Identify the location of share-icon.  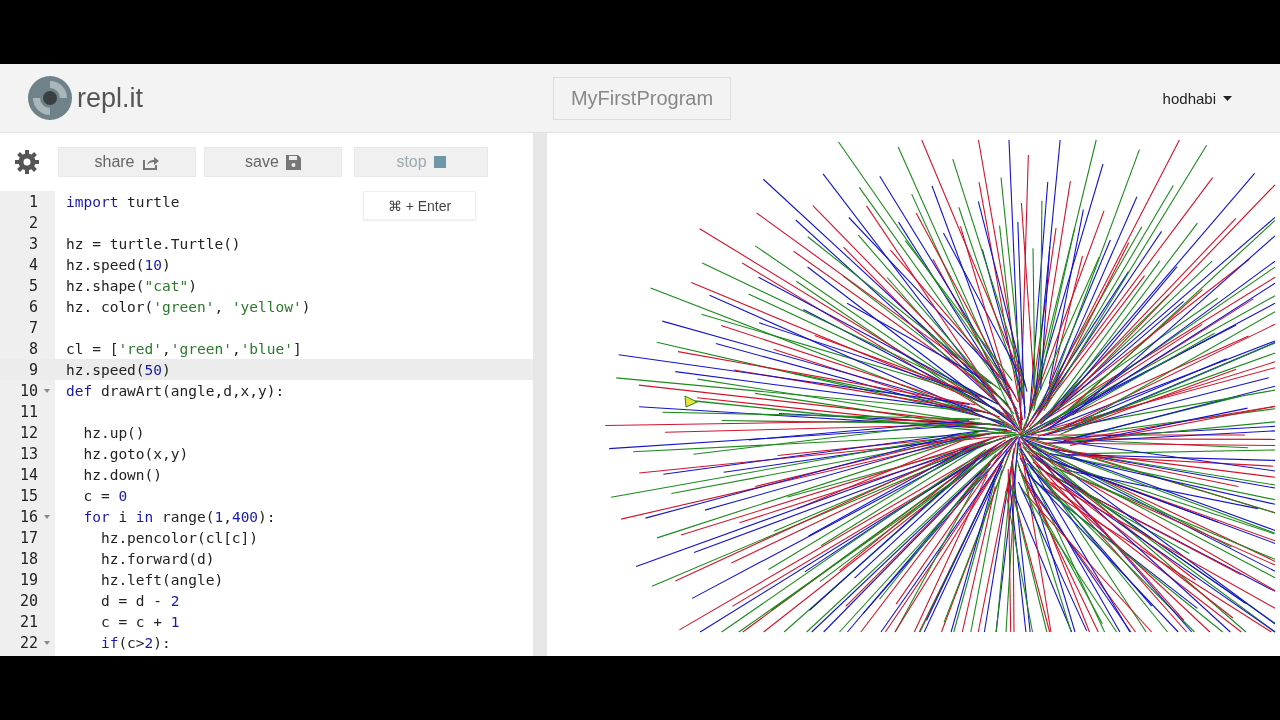
(150, 162).